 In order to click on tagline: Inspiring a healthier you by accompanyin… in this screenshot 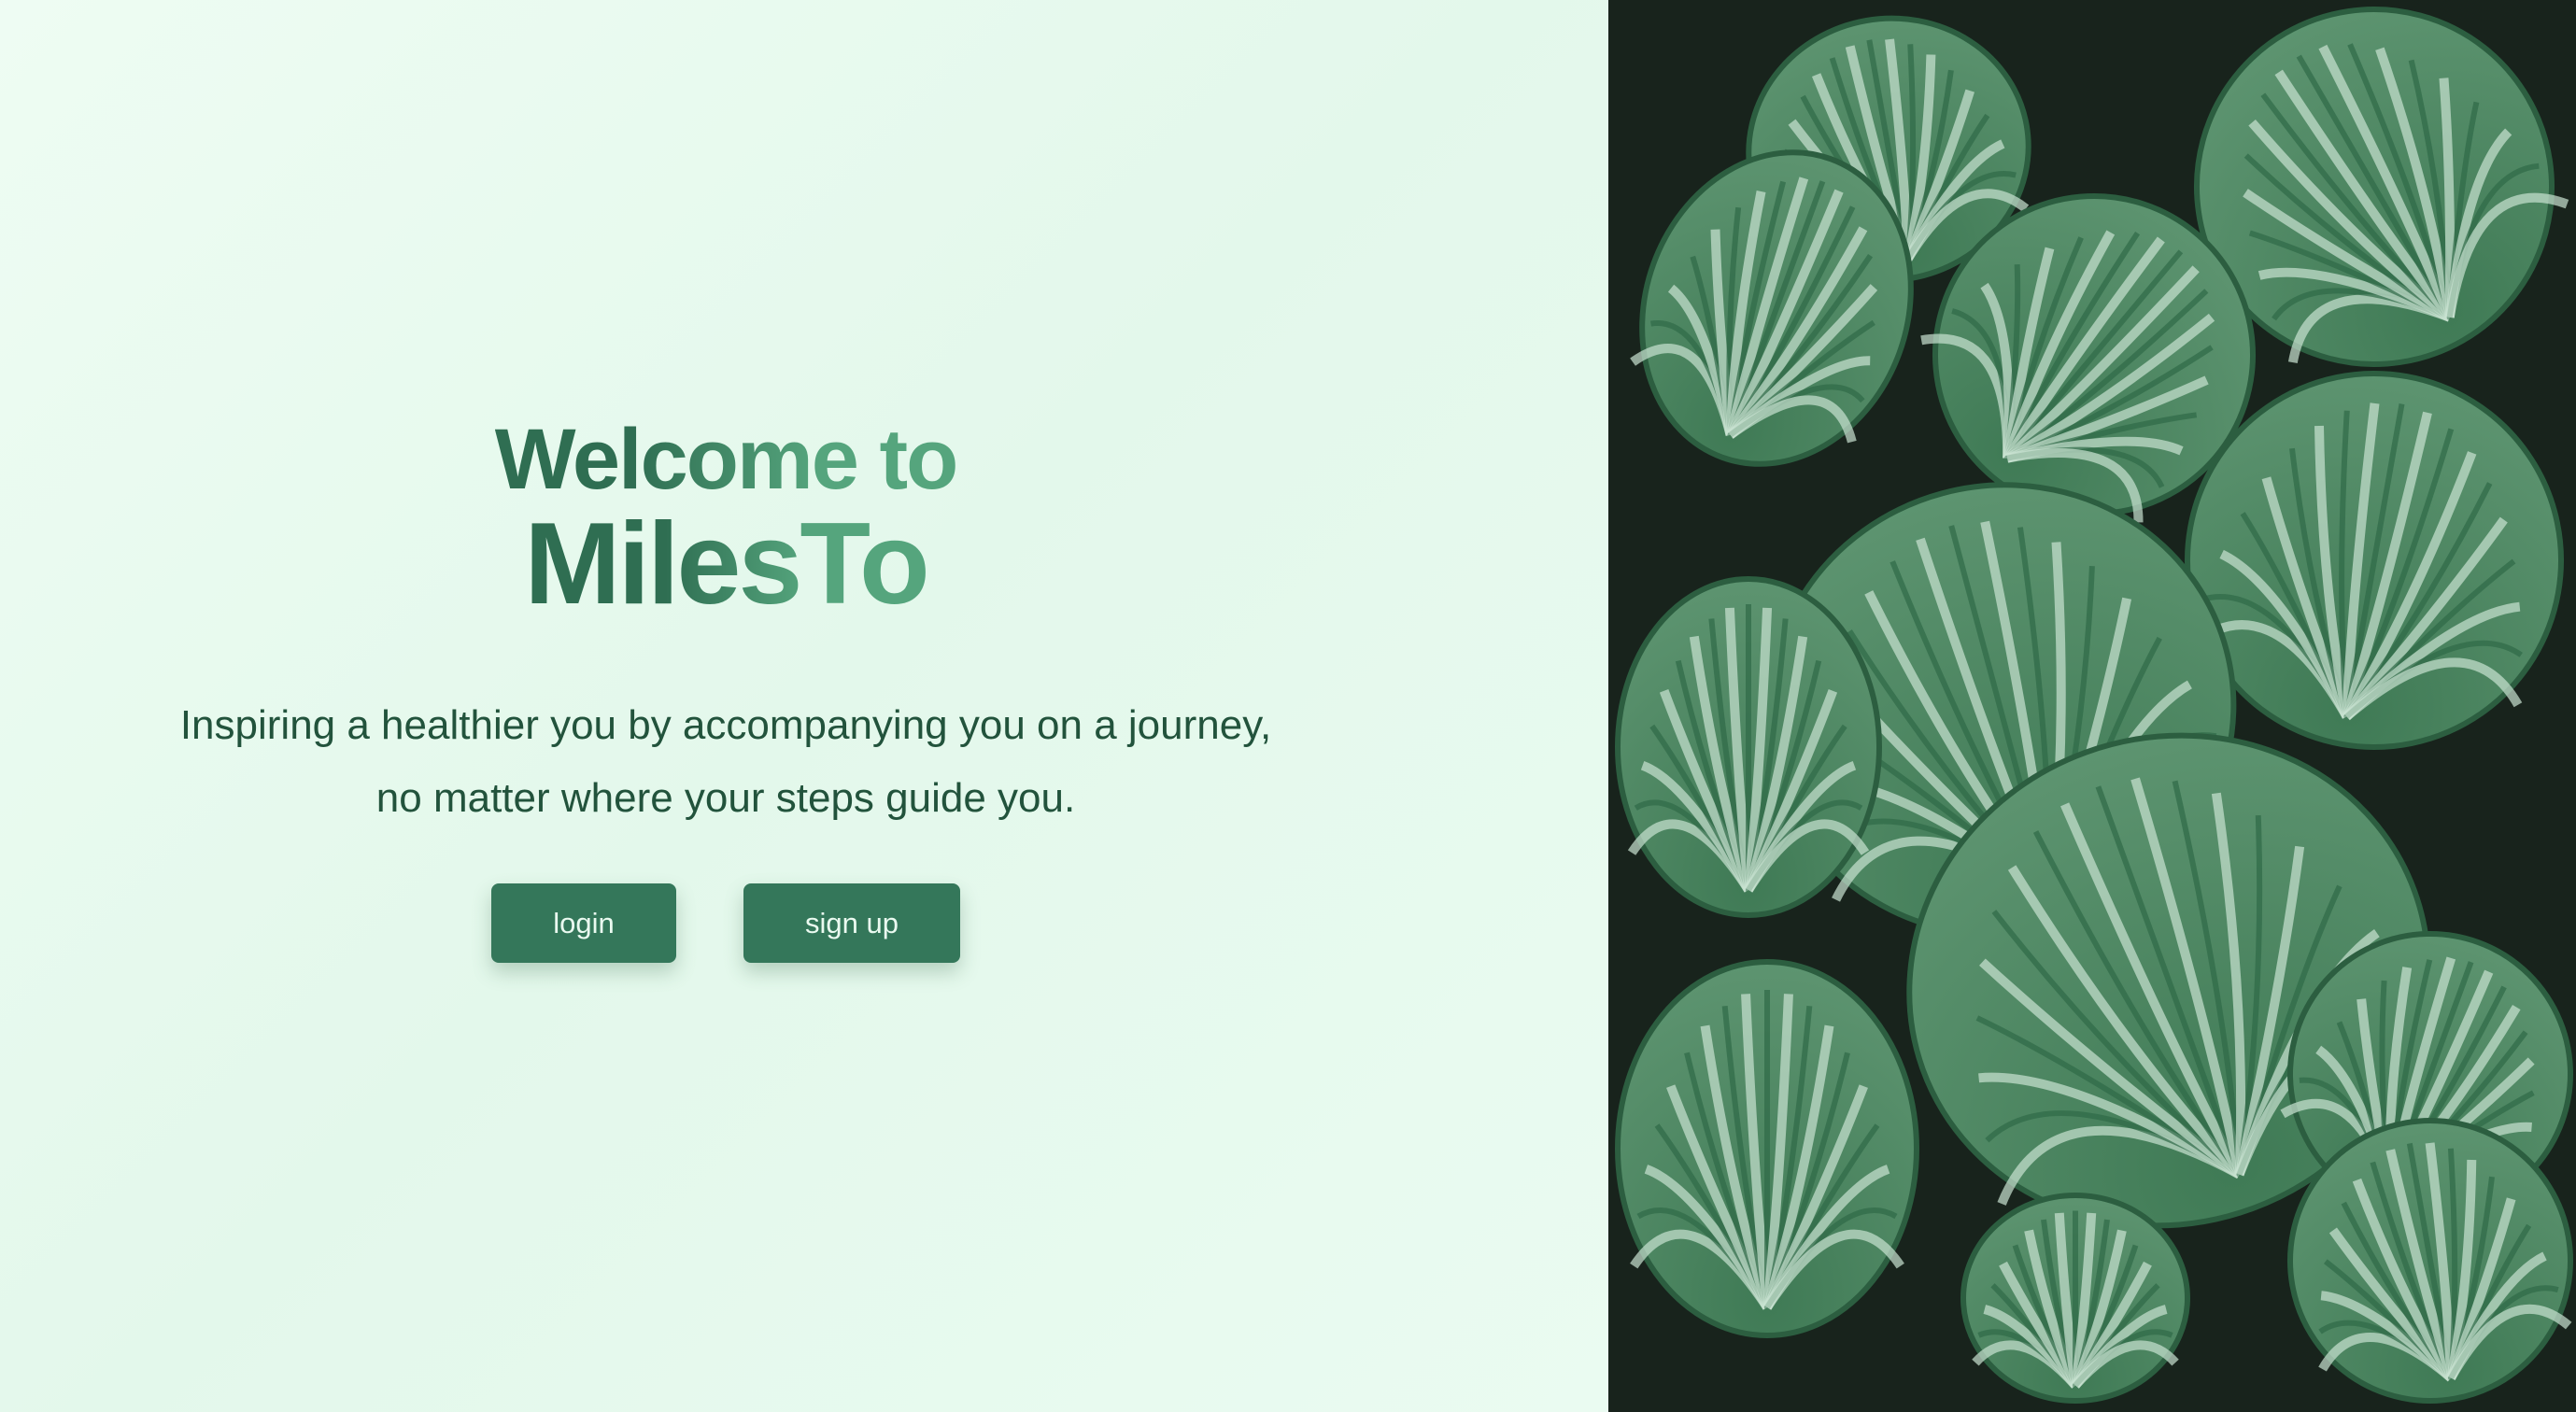, I will do `click(725, 762)`.